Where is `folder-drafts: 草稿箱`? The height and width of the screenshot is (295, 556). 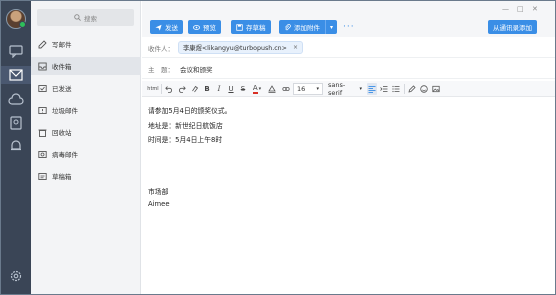
folder-drafts: 草稿箱 is located at coordinates (86, 176).